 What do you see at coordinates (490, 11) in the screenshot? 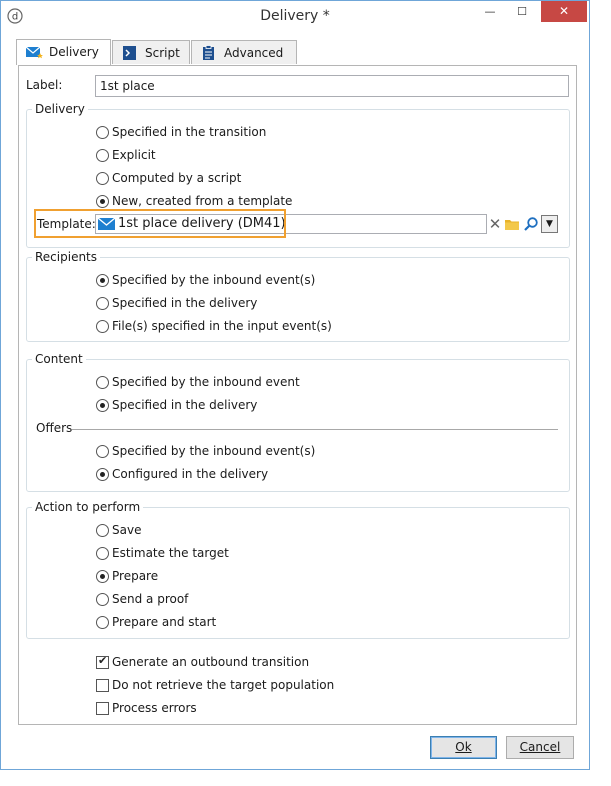
I see `minimize-button: —` at bounding box center [490, 11].